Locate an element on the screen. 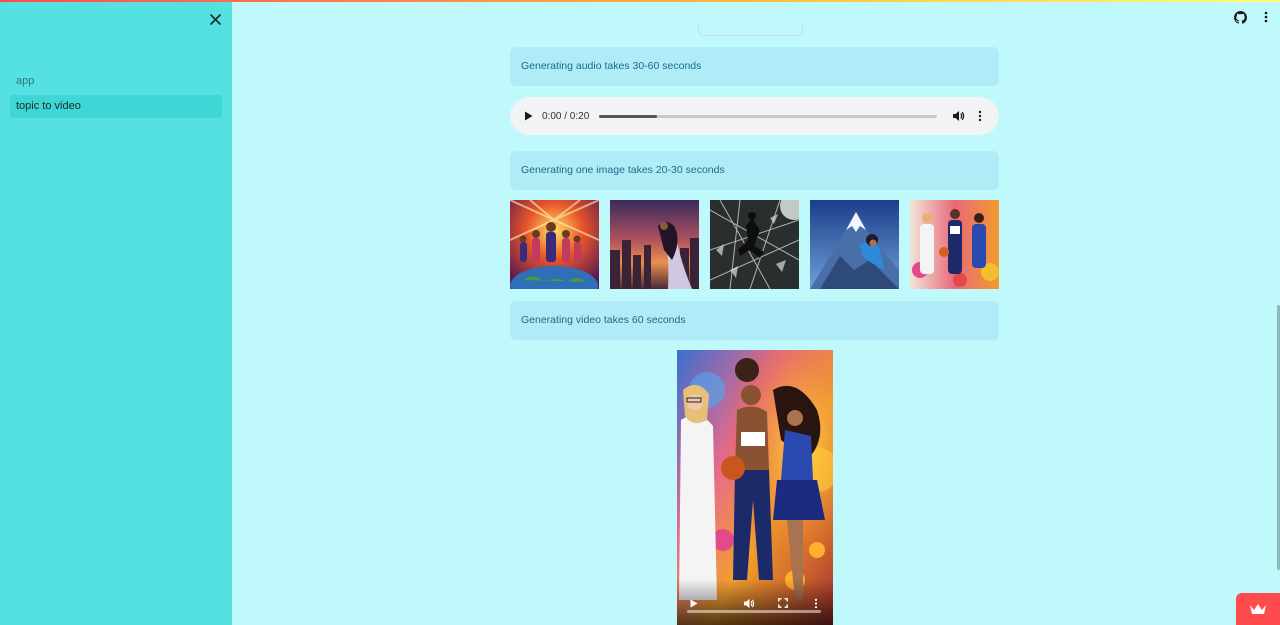  previous-element-edge is located at coordinates (750, 30).